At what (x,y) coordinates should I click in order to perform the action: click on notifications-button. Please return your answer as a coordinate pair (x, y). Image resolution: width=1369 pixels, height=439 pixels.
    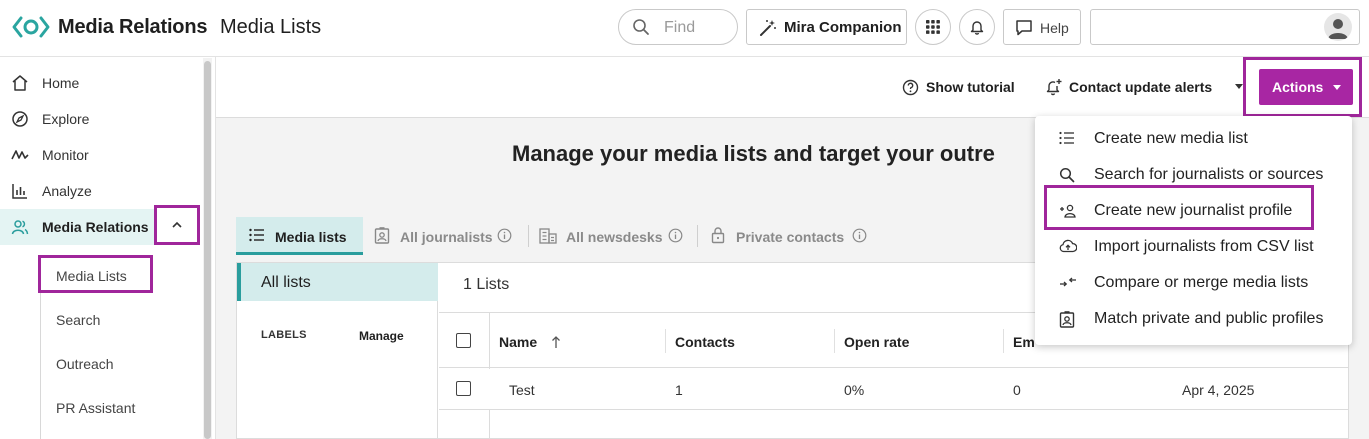
    Looking at the image, I should click on (977, 27).